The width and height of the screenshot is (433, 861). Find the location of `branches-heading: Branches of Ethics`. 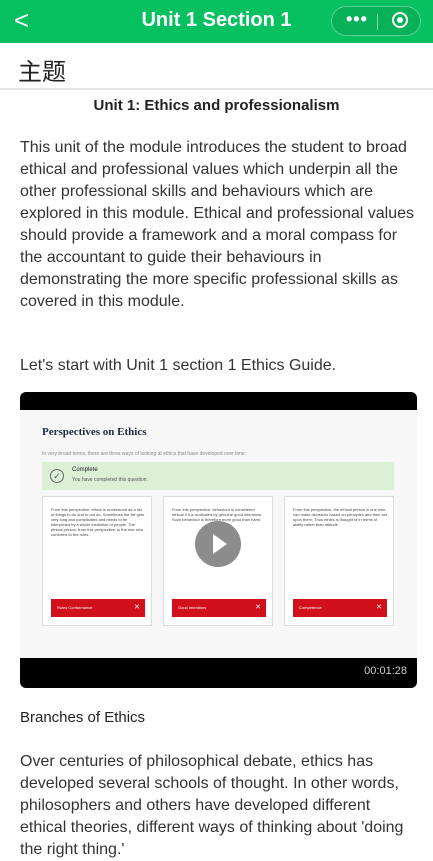

branches-heading: Branches of Ethics is located at coordinates (83, 717).